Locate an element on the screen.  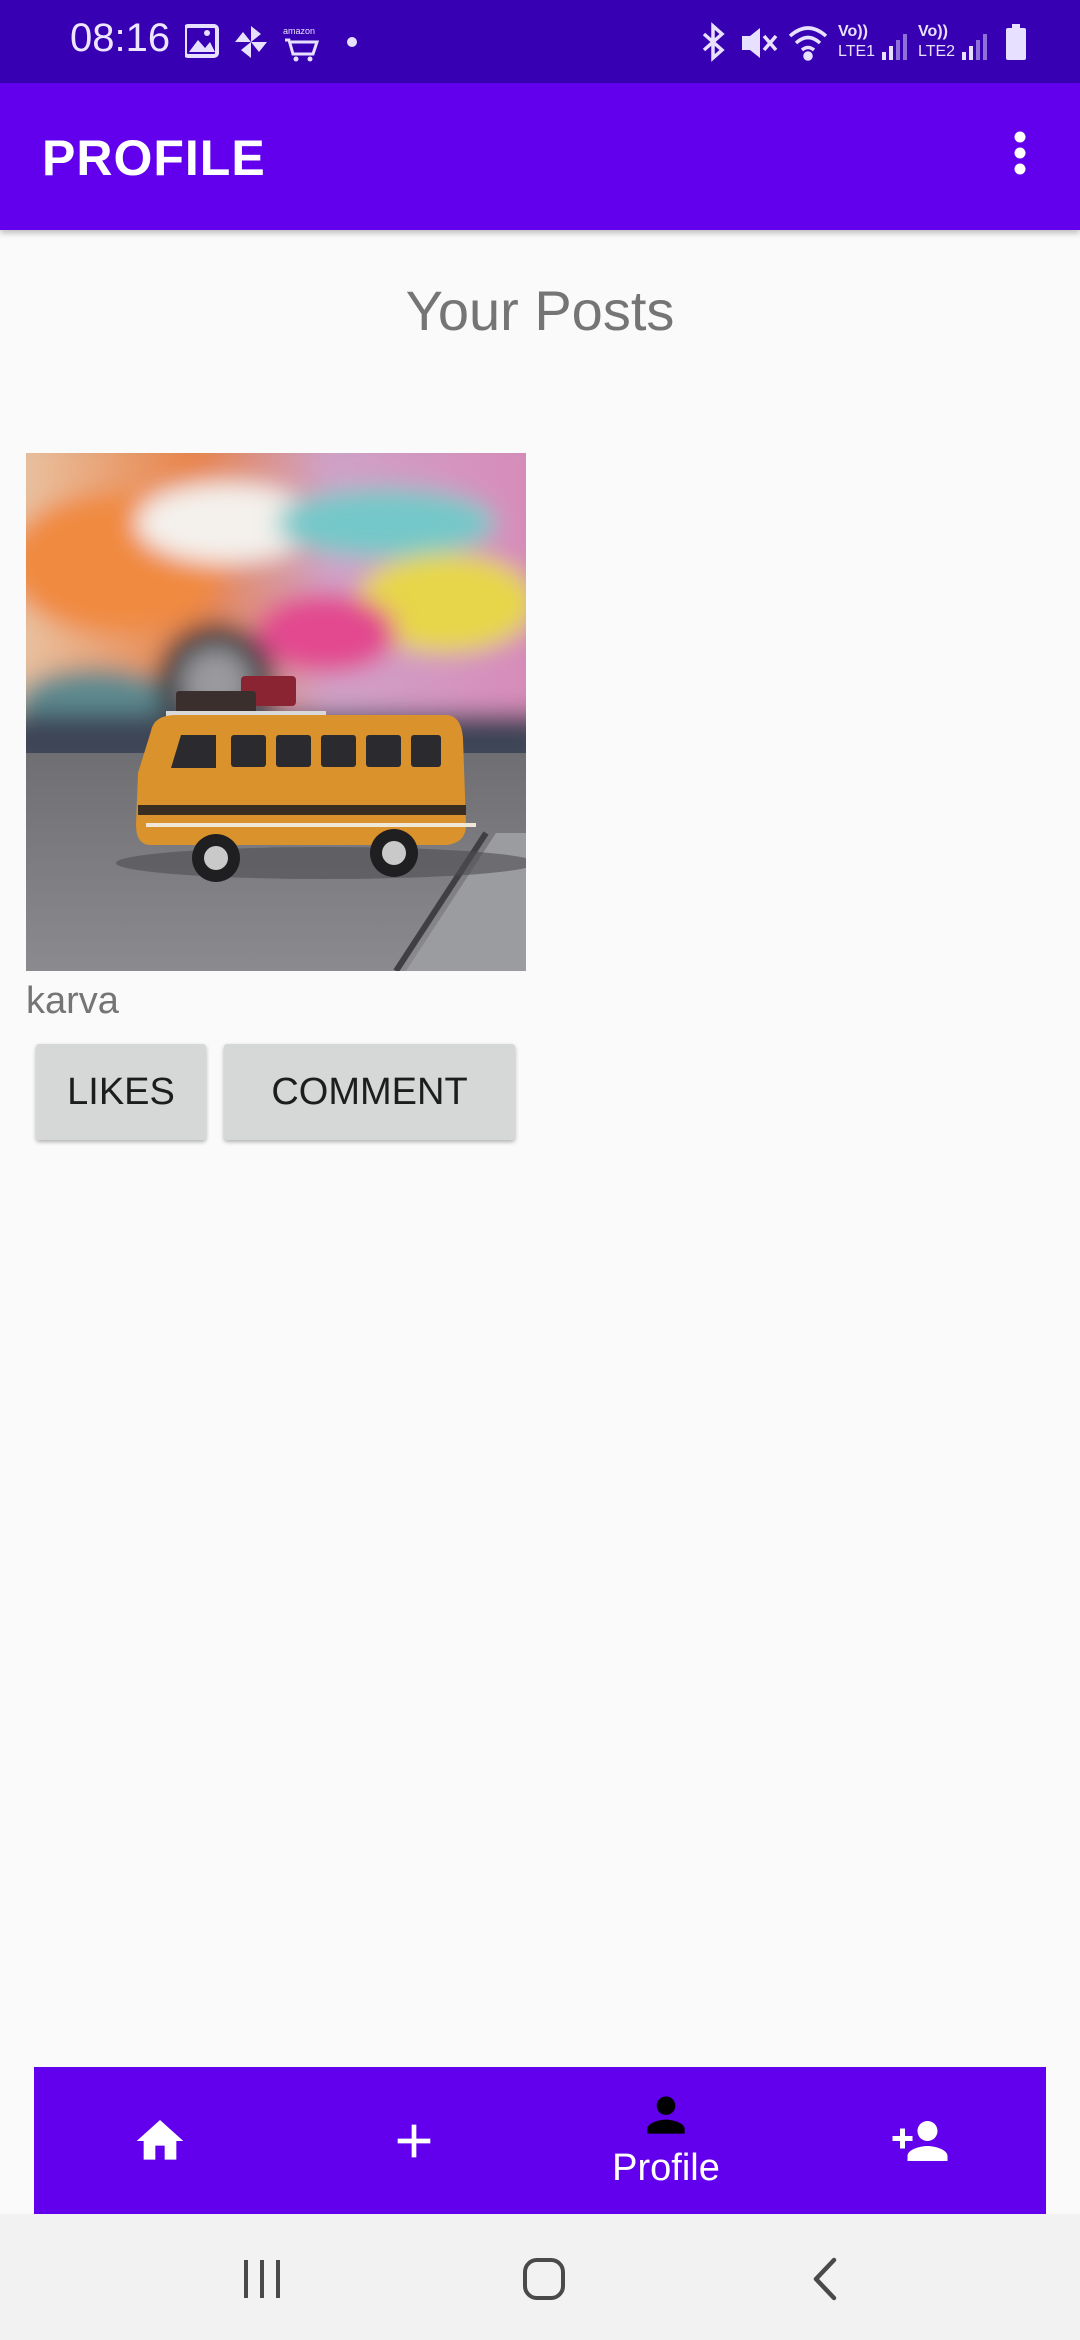
mute-icon is located at coordinates (760, 43).